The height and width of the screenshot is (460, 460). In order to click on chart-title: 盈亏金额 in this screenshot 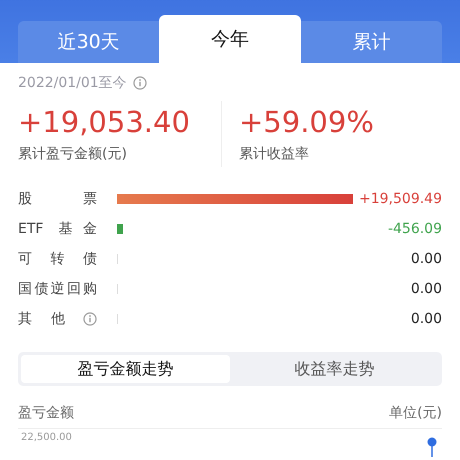, I will do `click(46, 413)`.